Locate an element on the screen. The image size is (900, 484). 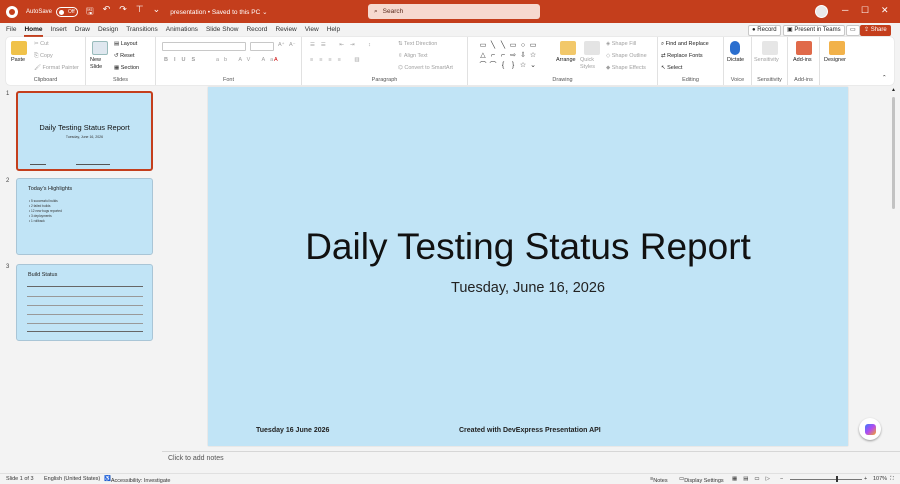
copilot-button is located at coordinates (870, 429).